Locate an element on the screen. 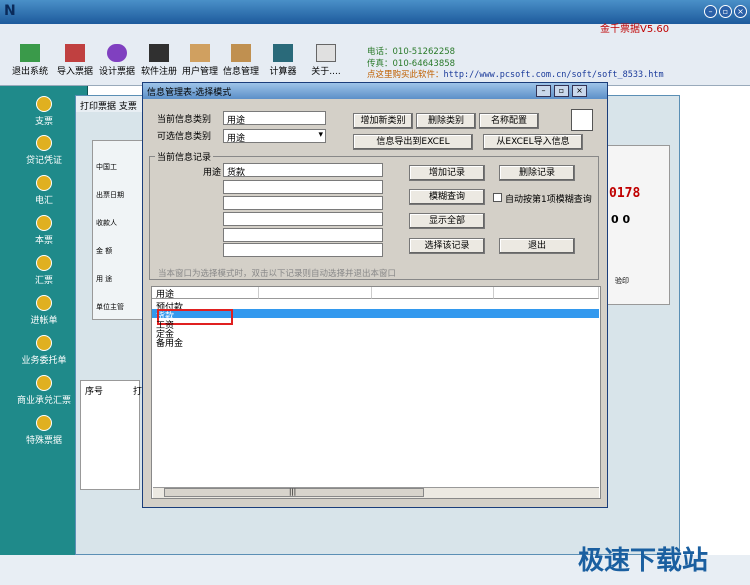  calculator-icon is located at coordinates (283, 53).